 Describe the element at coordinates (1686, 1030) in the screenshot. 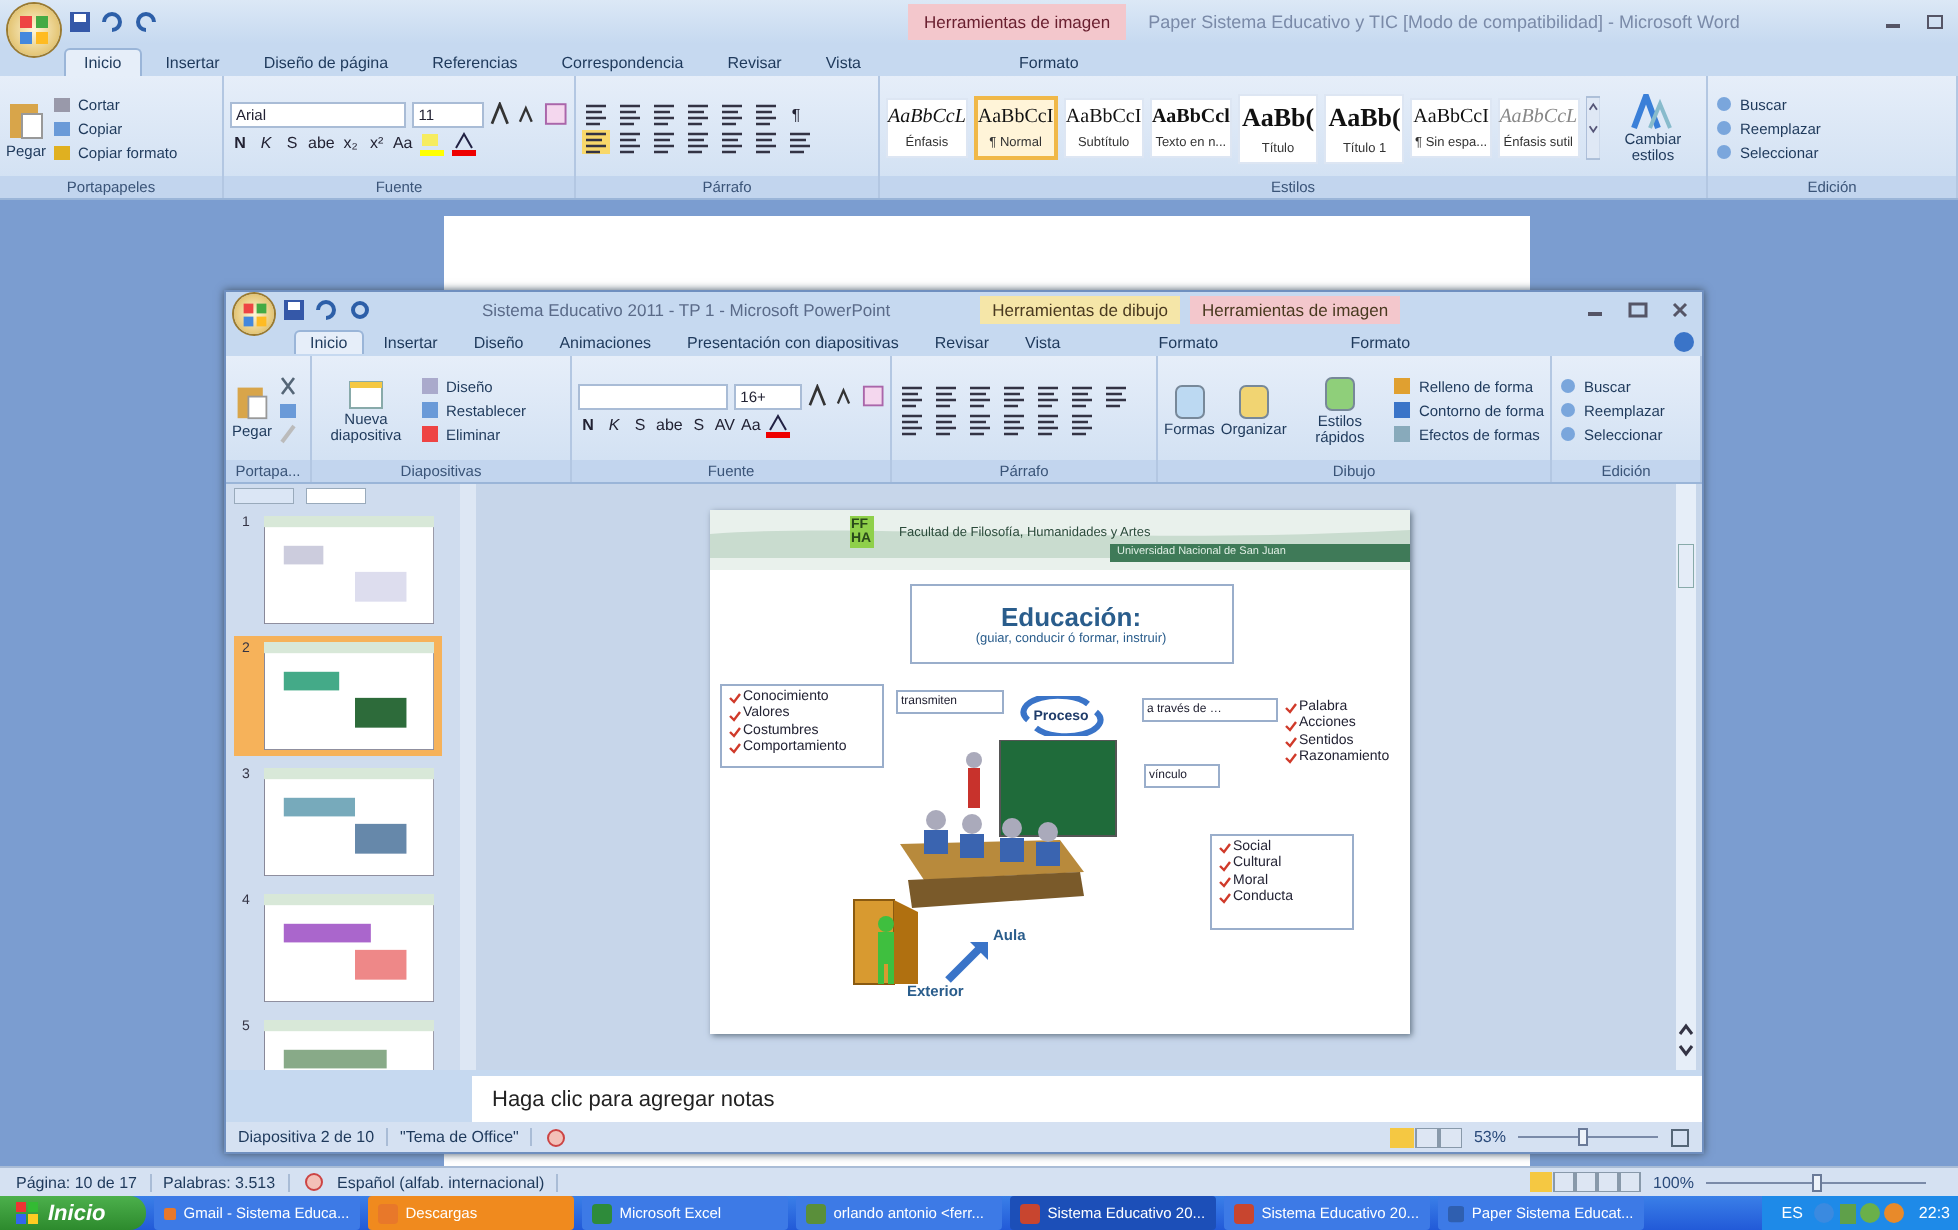

I see `previous-slide-icon` at that location.